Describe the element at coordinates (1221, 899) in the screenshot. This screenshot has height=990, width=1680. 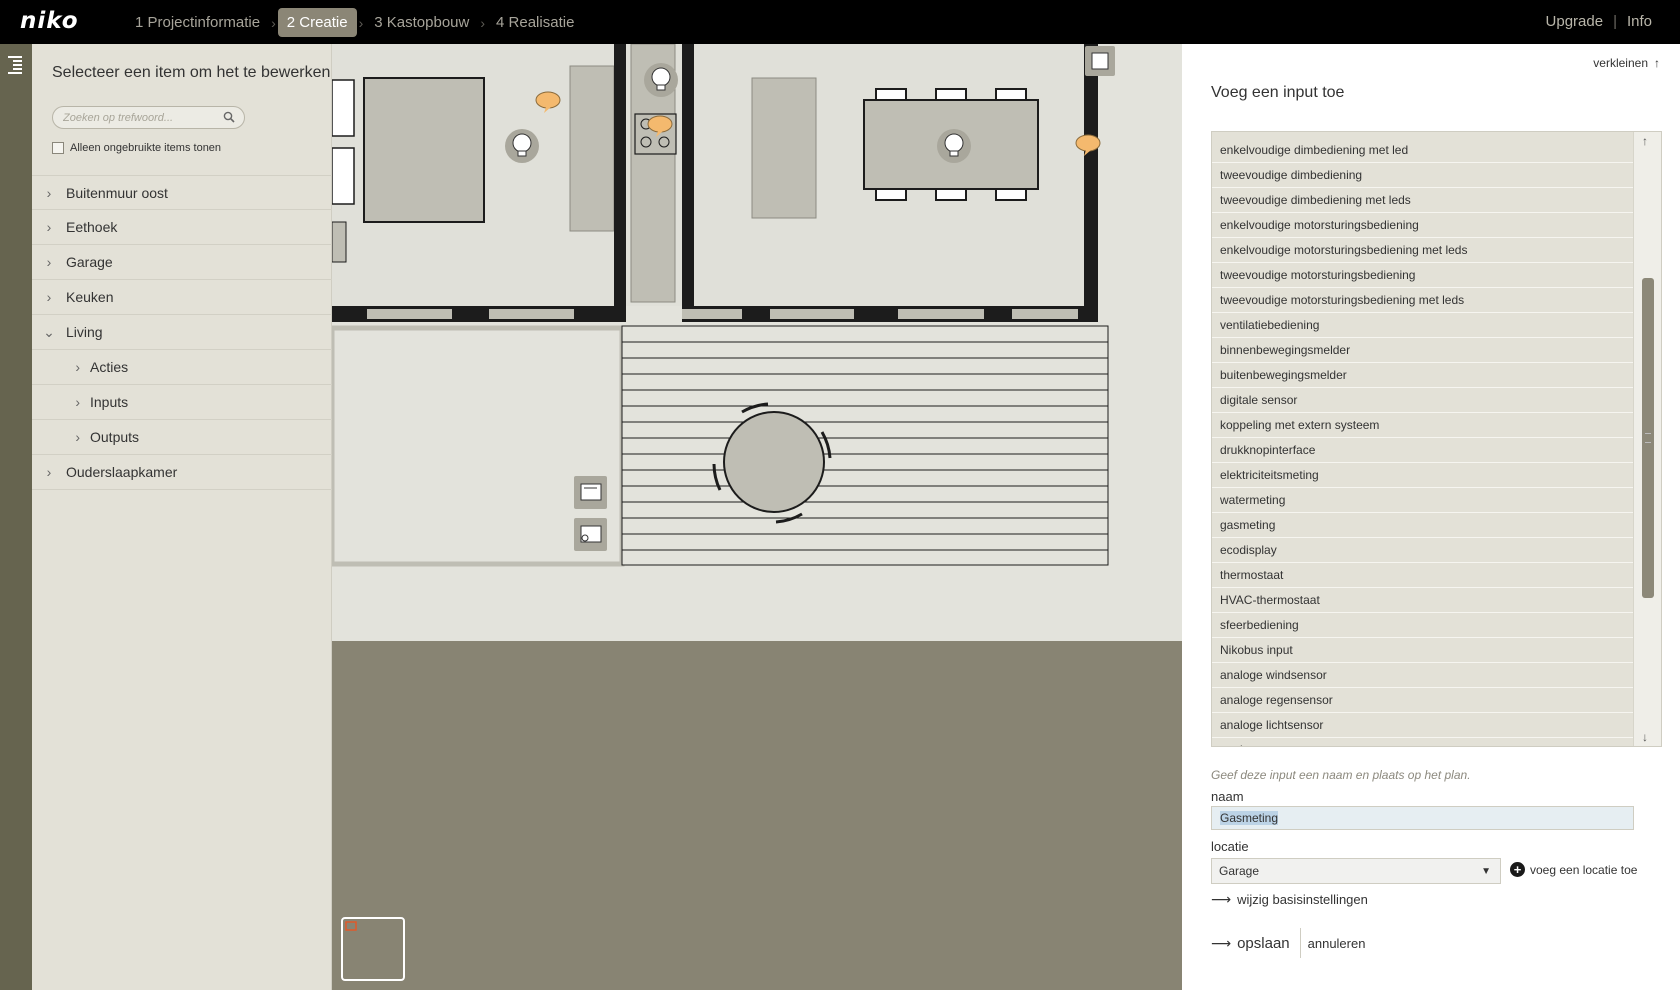
I see `arrow-right-icon: ⟶` at that location.